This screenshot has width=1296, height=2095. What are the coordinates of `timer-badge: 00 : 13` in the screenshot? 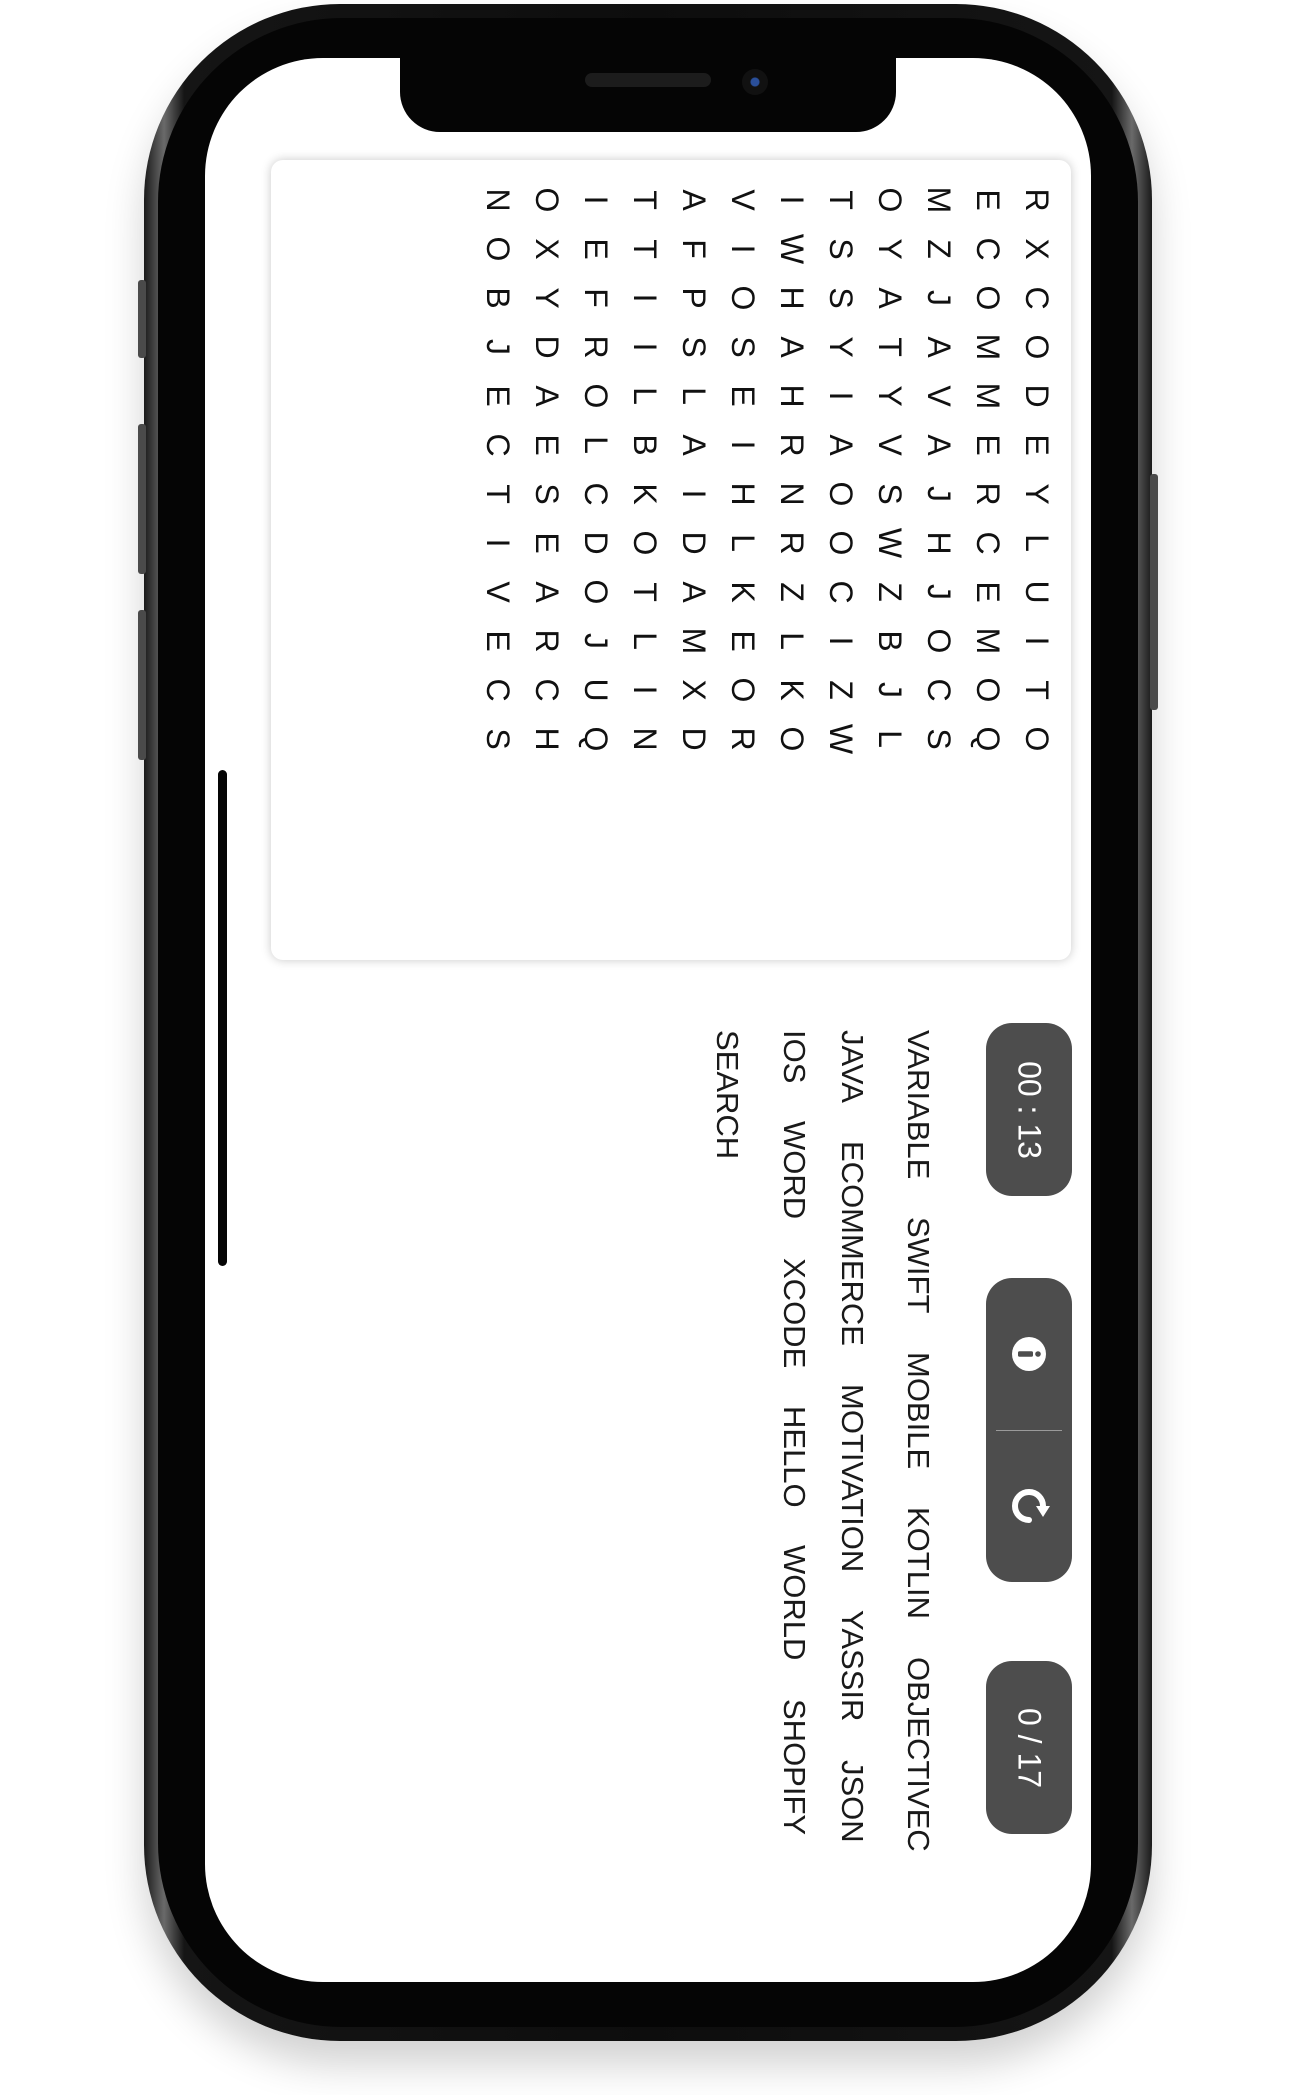 It's located at (1029, 1109).